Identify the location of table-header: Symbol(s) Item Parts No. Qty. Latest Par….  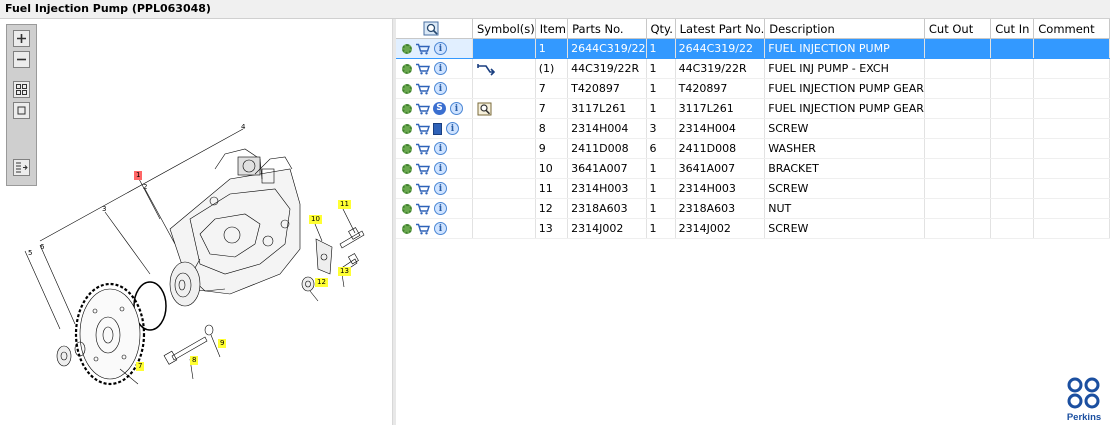
(753, 29).